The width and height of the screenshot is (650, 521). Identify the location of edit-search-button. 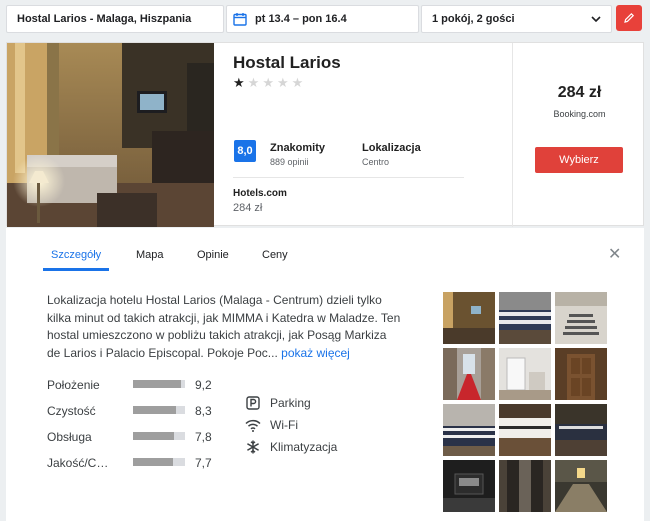
(629, 18).